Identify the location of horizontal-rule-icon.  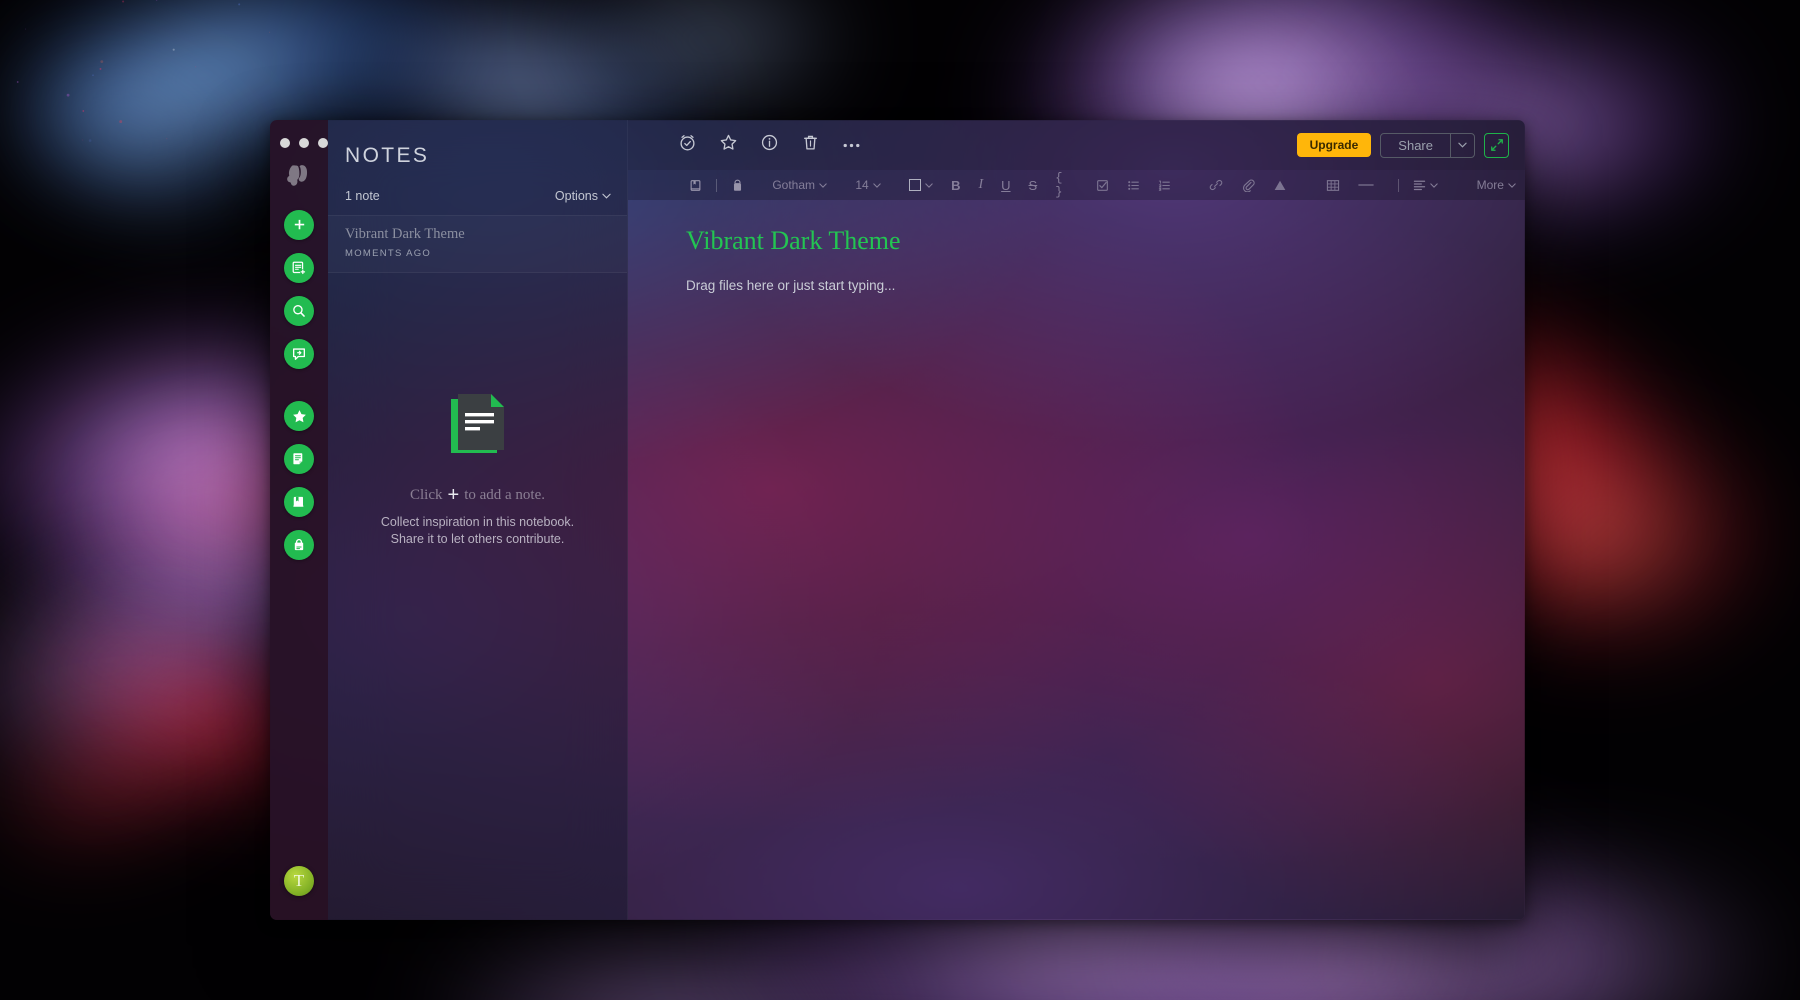
(1366, 185).